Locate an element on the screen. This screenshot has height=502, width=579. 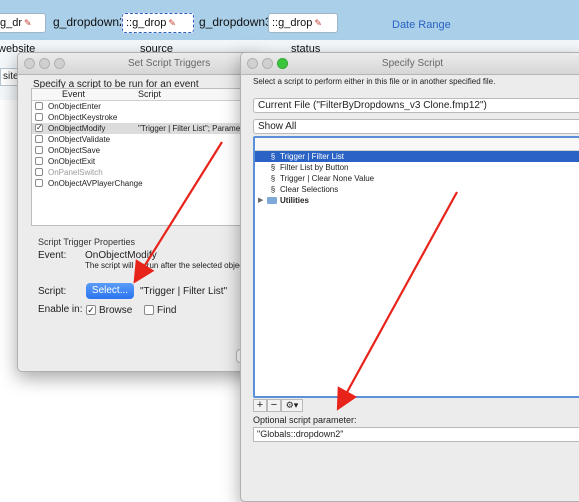
arrow-to-select-button is located at coordinates (178, 212).